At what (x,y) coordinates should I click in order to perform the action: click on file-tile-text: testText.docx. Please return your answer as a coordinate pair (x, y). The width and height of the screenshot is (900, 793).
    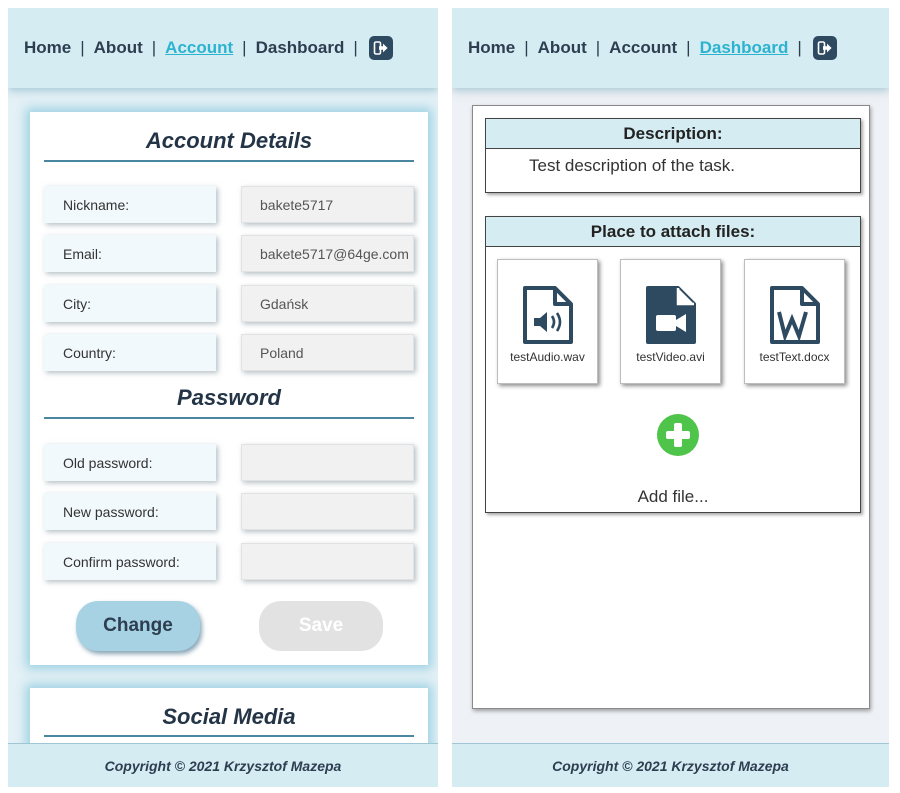
    Looking at the image, I should click on (794, 321).